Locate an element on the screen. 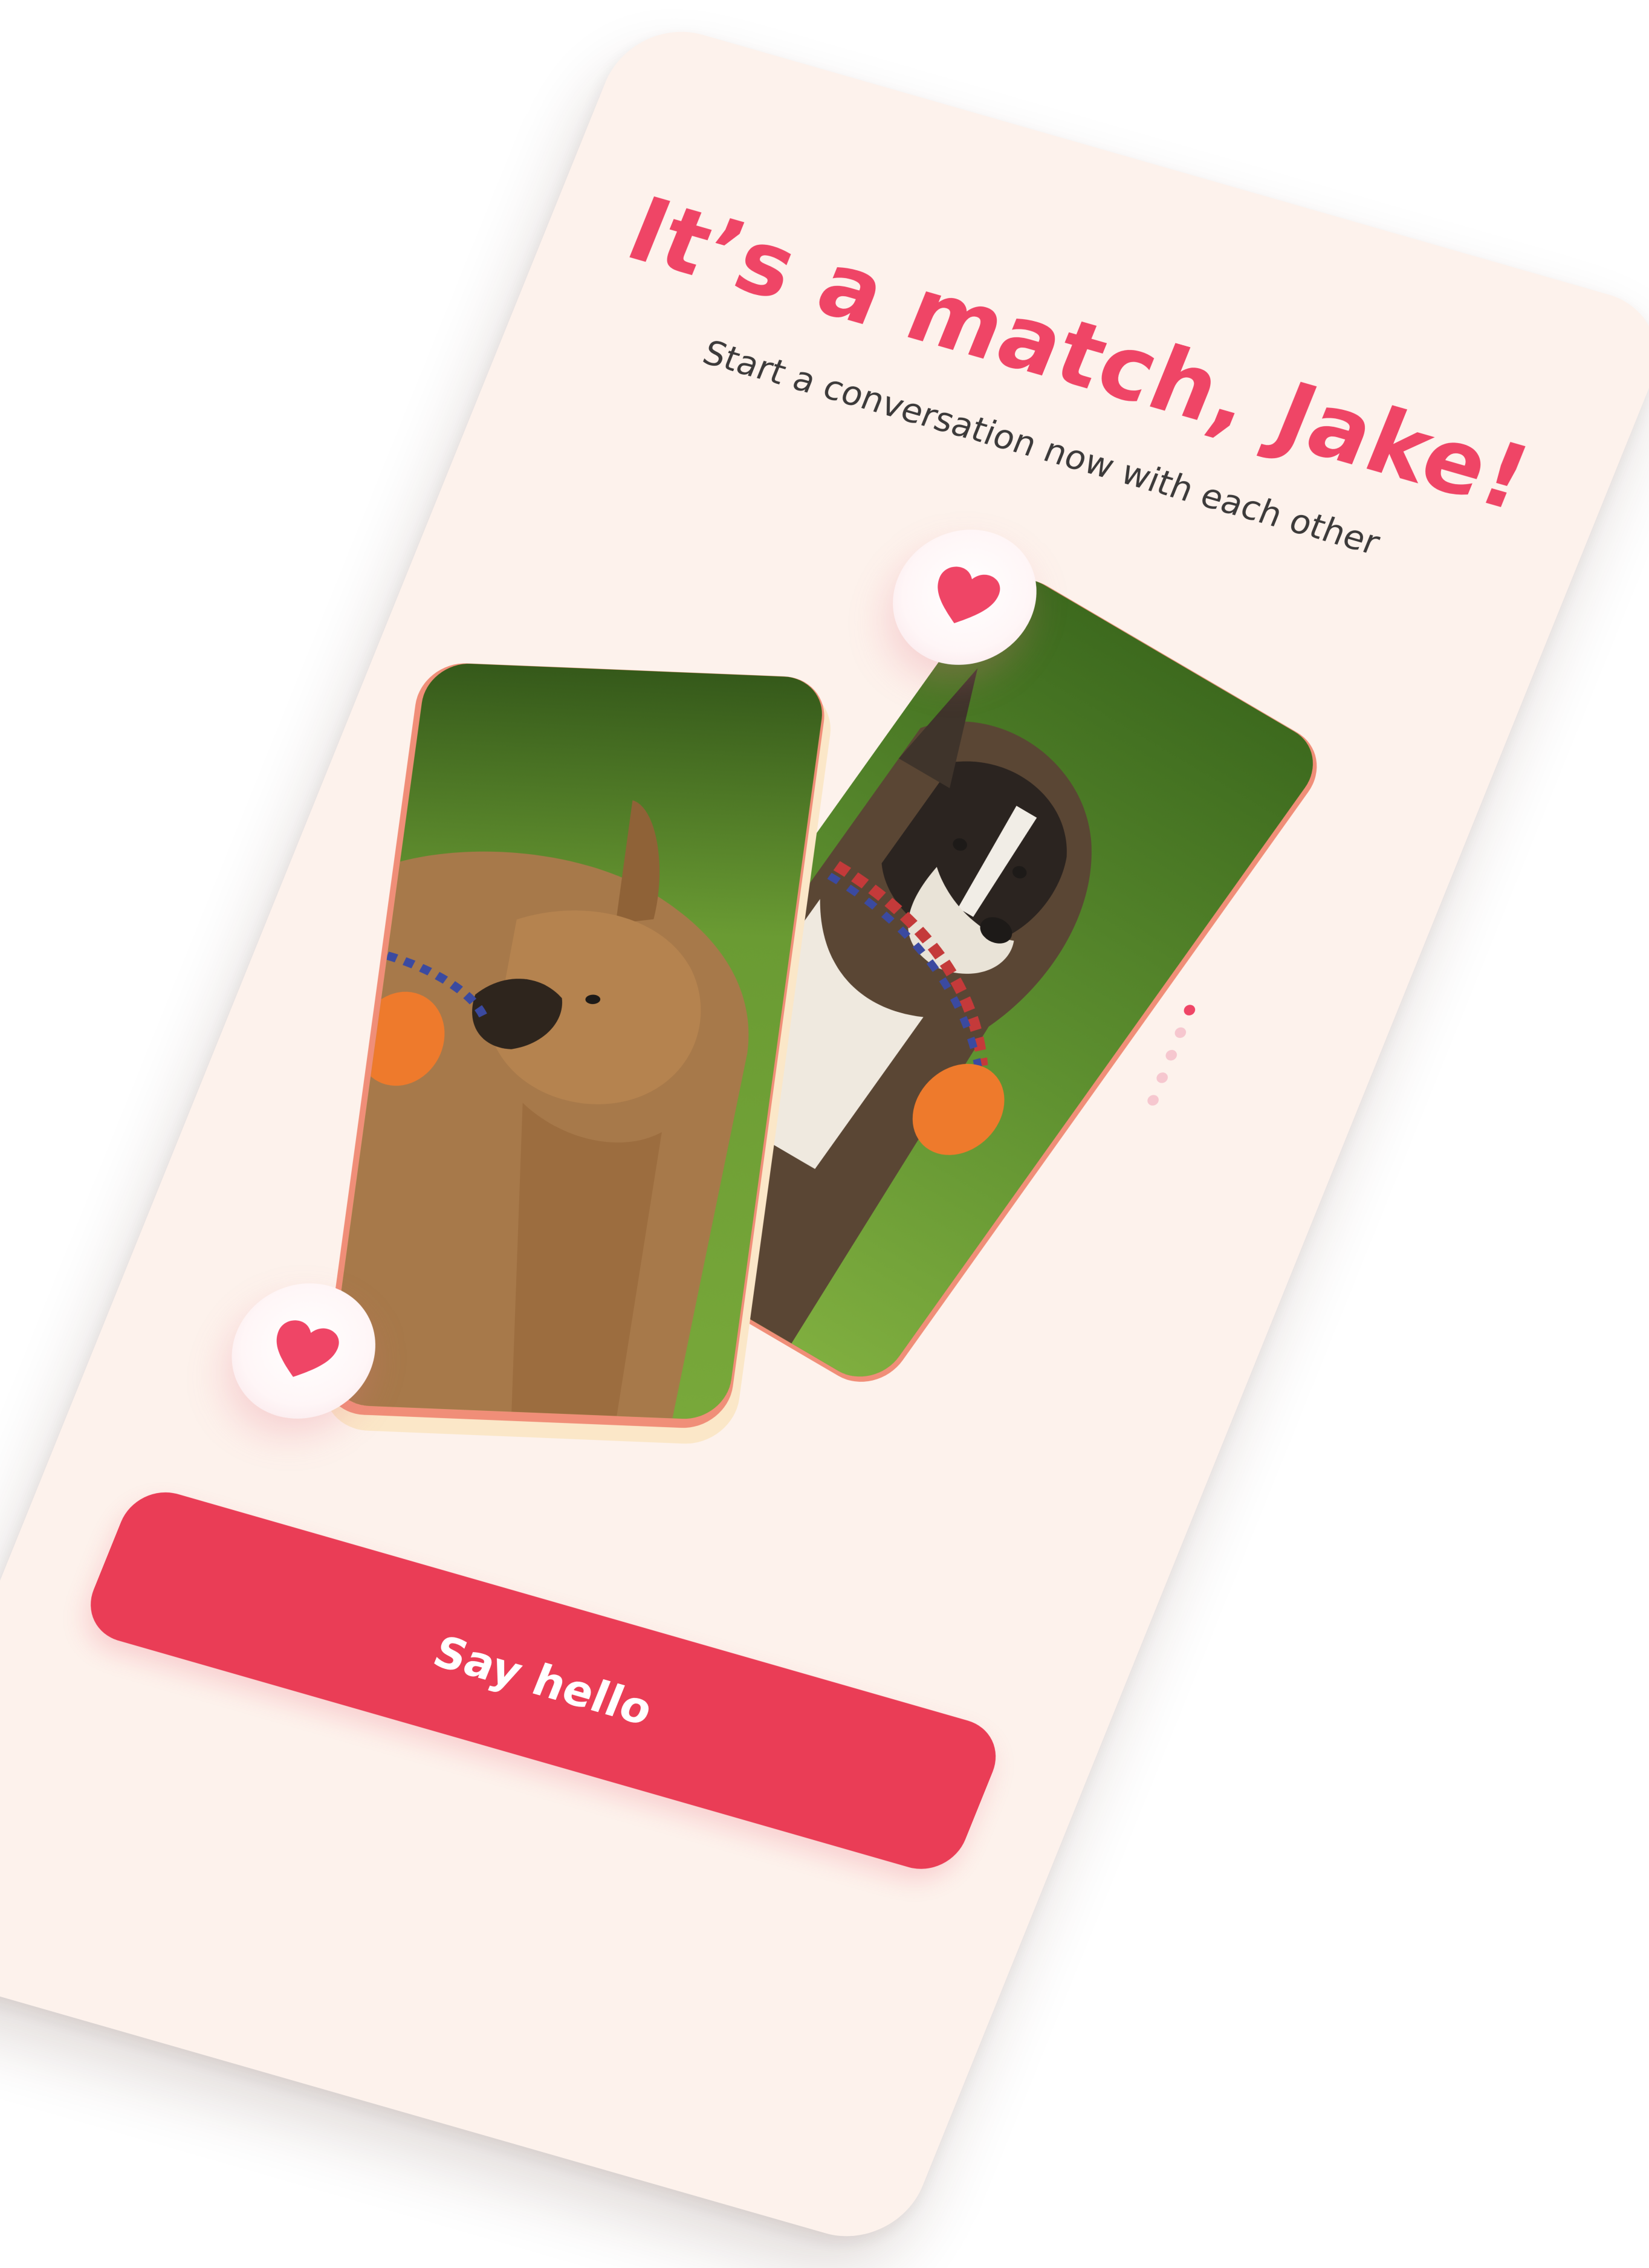 The image size is (1649, 2268). photo-pagination is located at coordinates (1171, 1055).